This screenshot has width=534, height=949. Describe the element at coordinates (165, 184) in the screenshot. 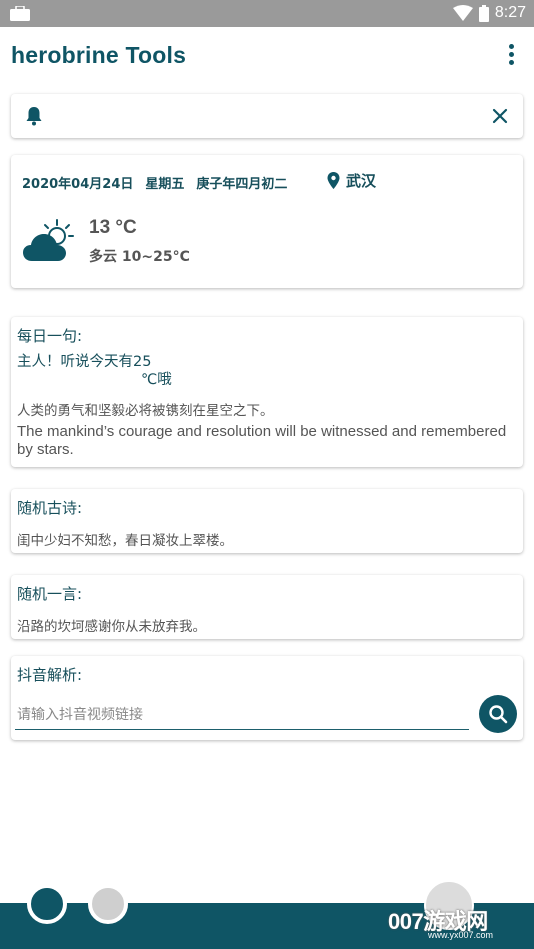

I see `weekday-text: 星期五` at that location.